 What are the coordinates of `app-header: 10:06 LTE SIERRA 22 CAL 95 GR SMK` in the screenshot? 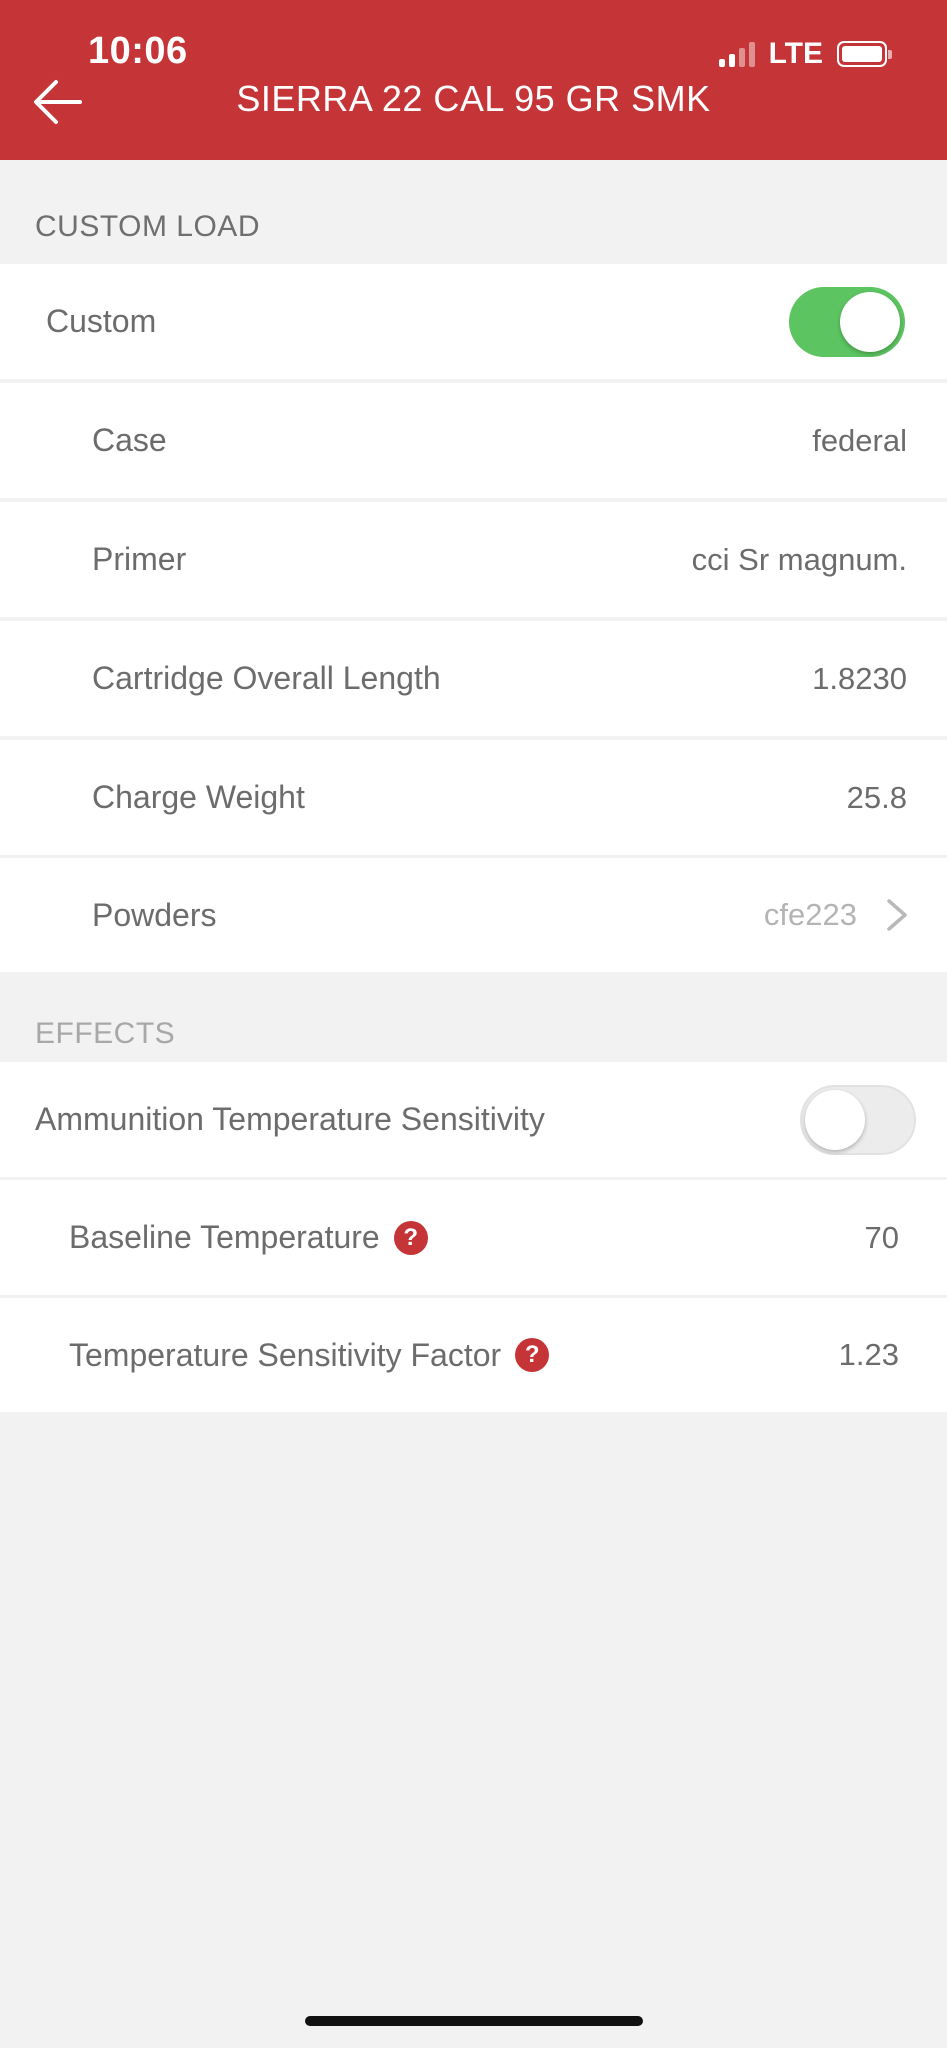 It's located at (473, 80).